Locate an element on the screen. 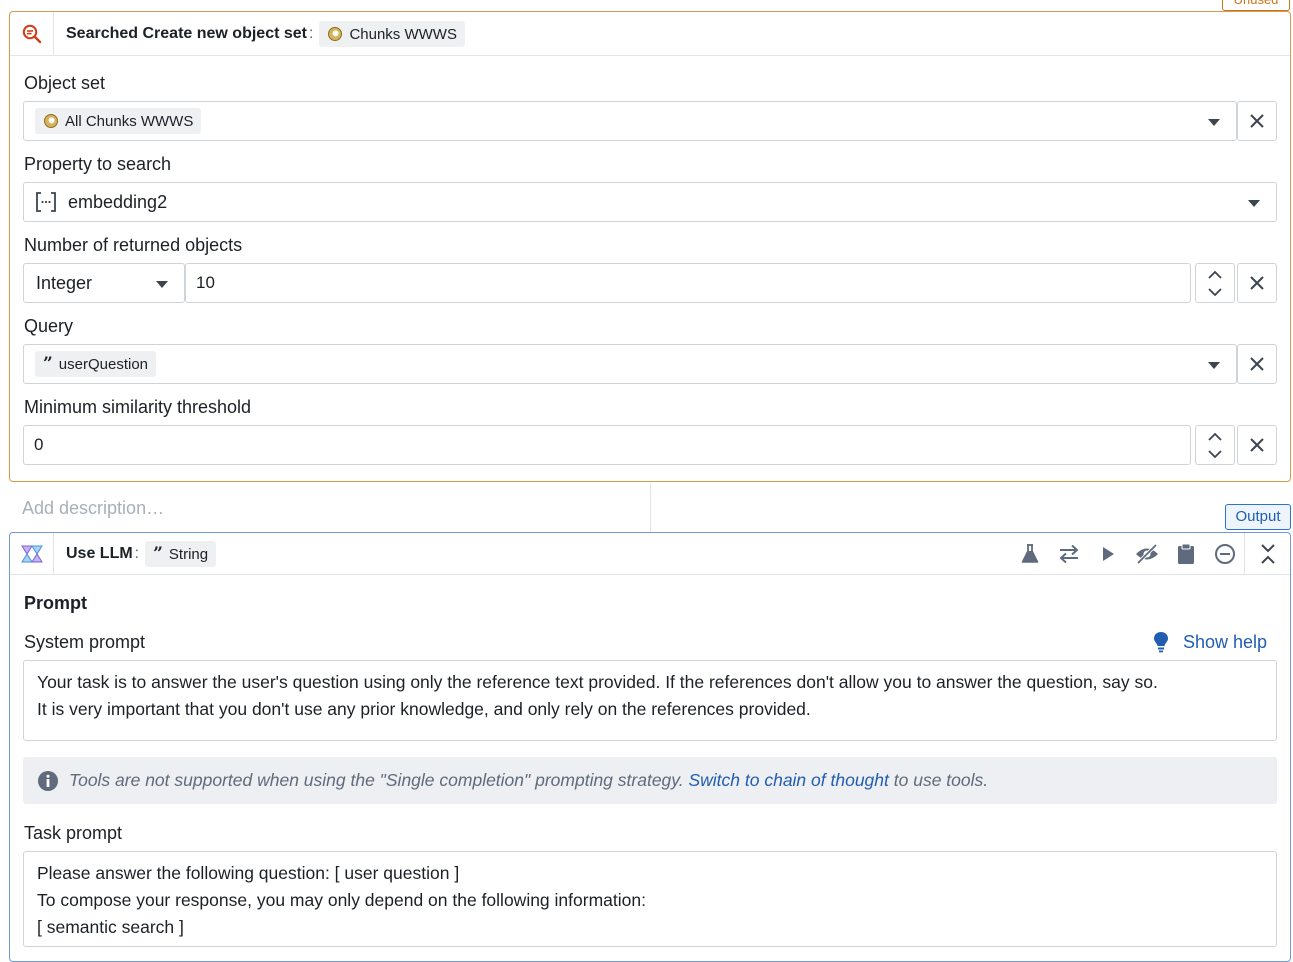 This screenshot has height=962, width=1293. clear-query-button is located at coordinates (1257, 364).